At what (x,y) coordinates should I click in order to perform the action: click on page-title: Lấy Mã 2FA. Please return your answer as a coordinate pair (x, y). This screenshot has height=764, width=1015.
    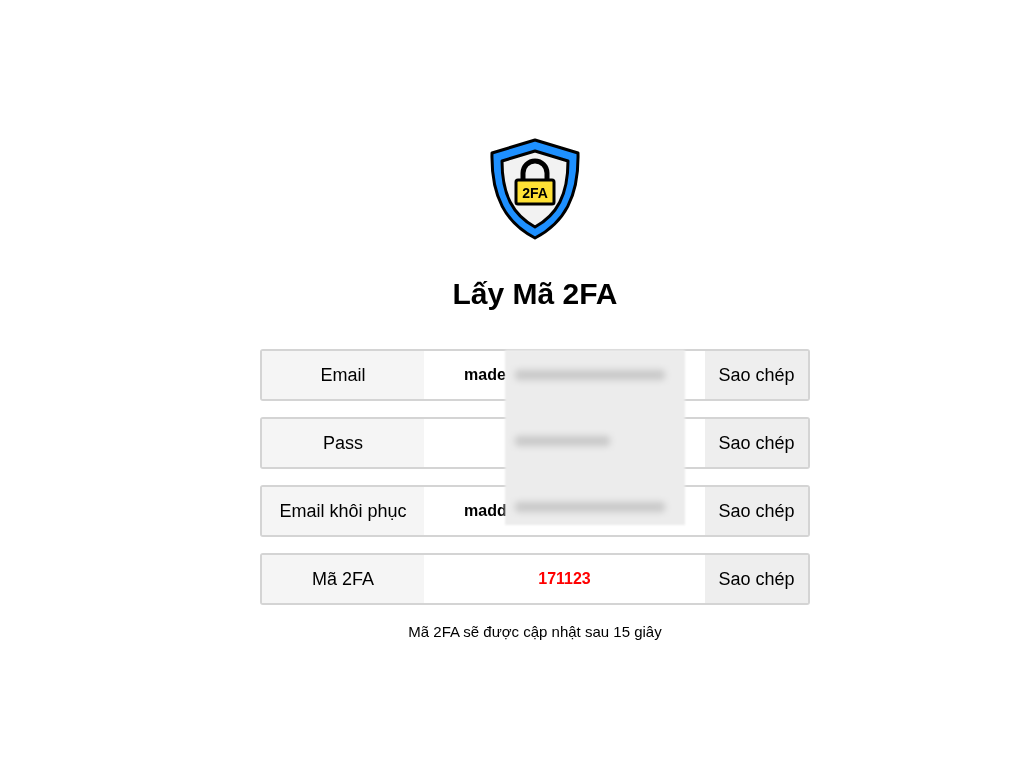
    Looking at the image, I should click on (535, 294).